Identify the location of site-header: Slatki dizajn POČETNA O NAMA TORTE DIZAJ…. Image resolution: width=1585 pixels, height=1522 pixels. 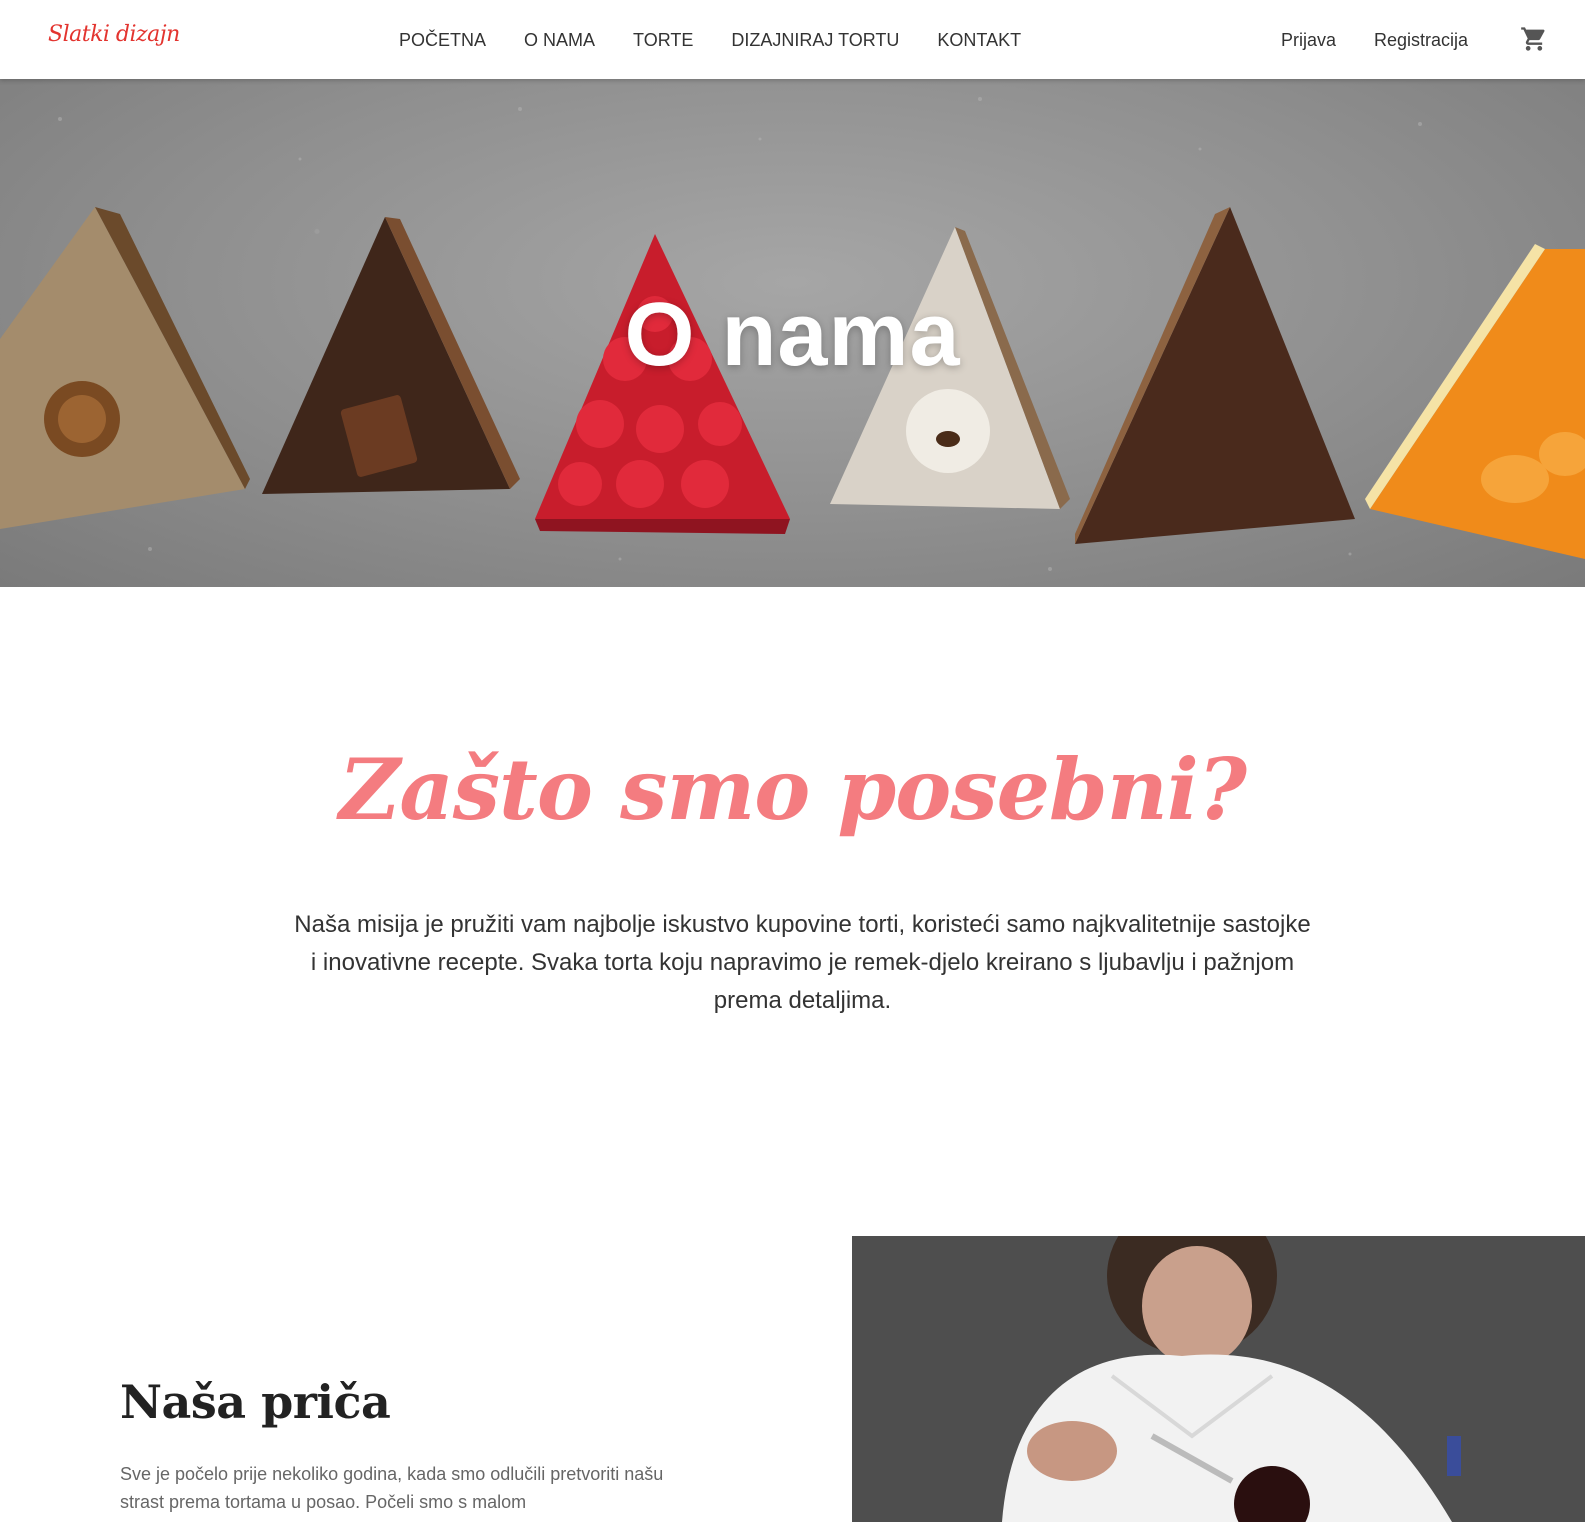
(792, 39).